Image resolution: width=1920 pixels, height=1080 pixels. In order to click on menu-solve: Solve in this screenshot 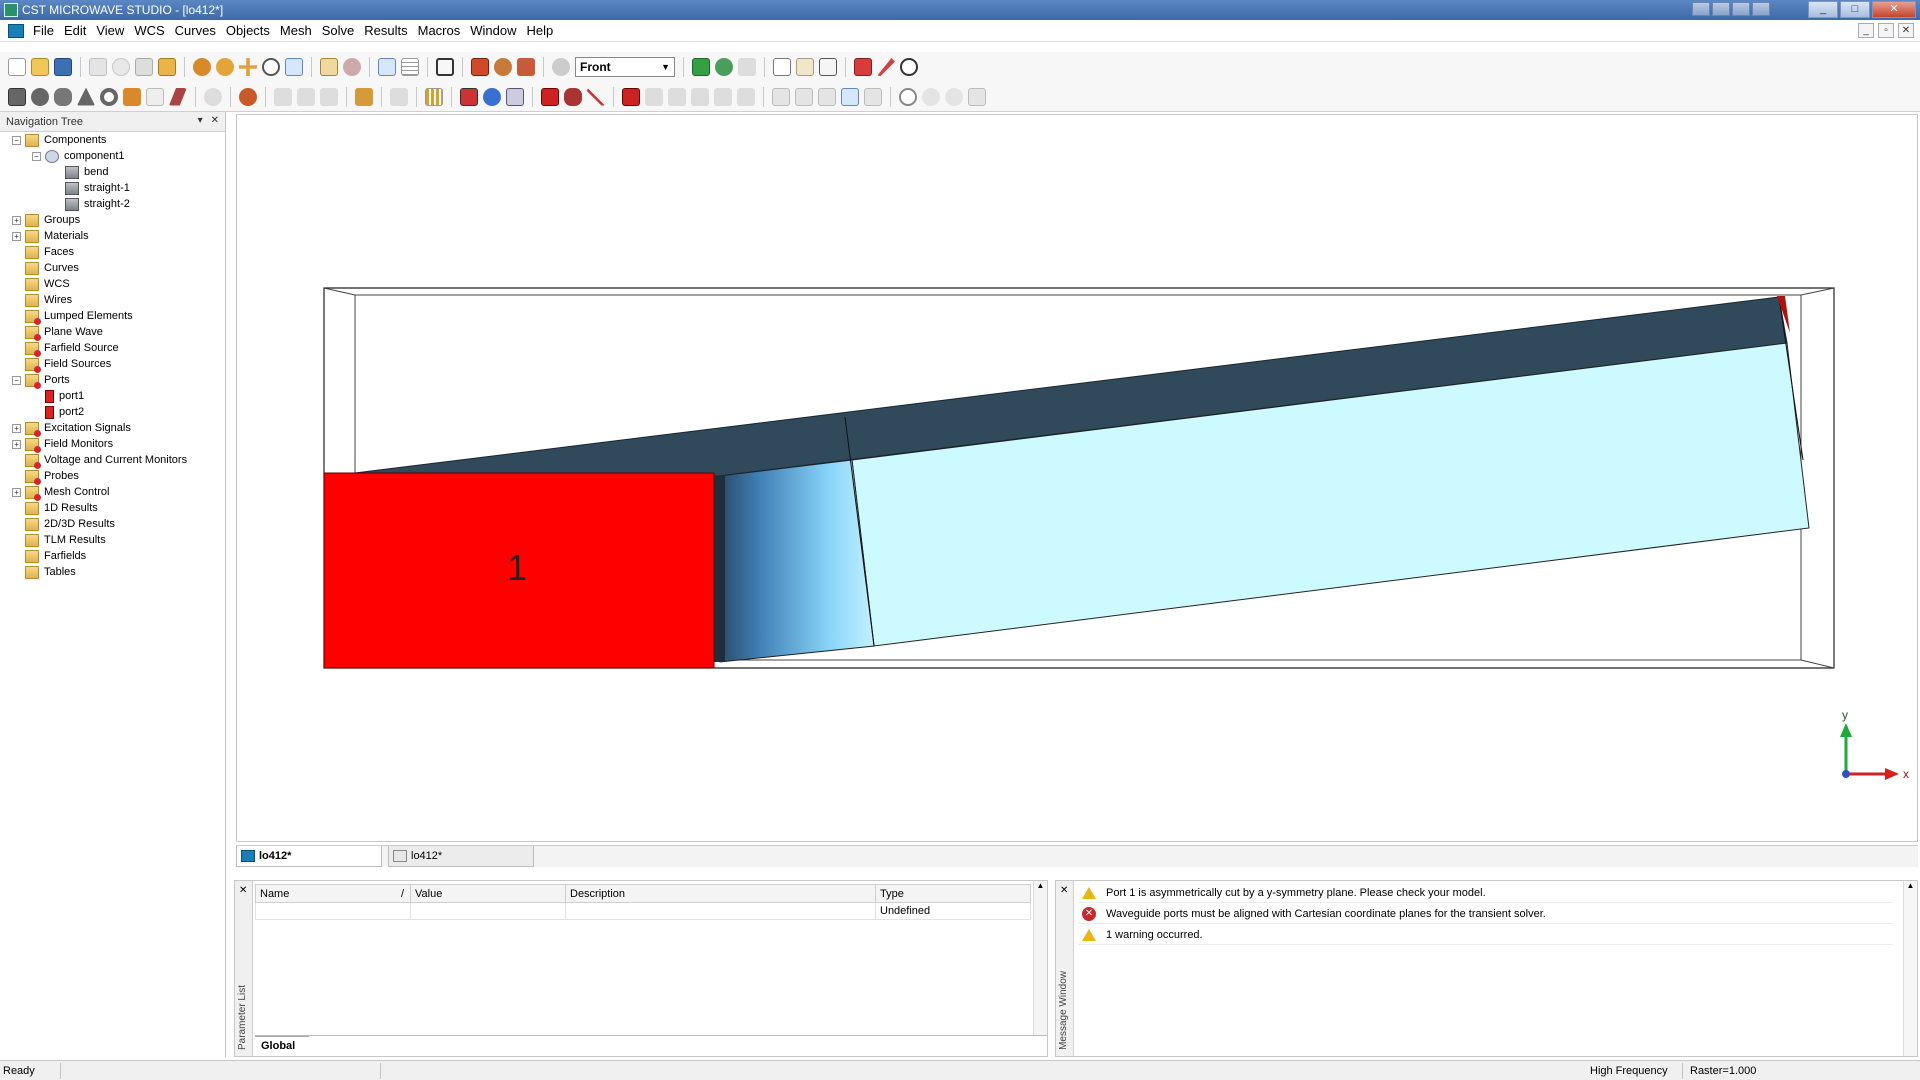, I will do `click(338, 30)`.